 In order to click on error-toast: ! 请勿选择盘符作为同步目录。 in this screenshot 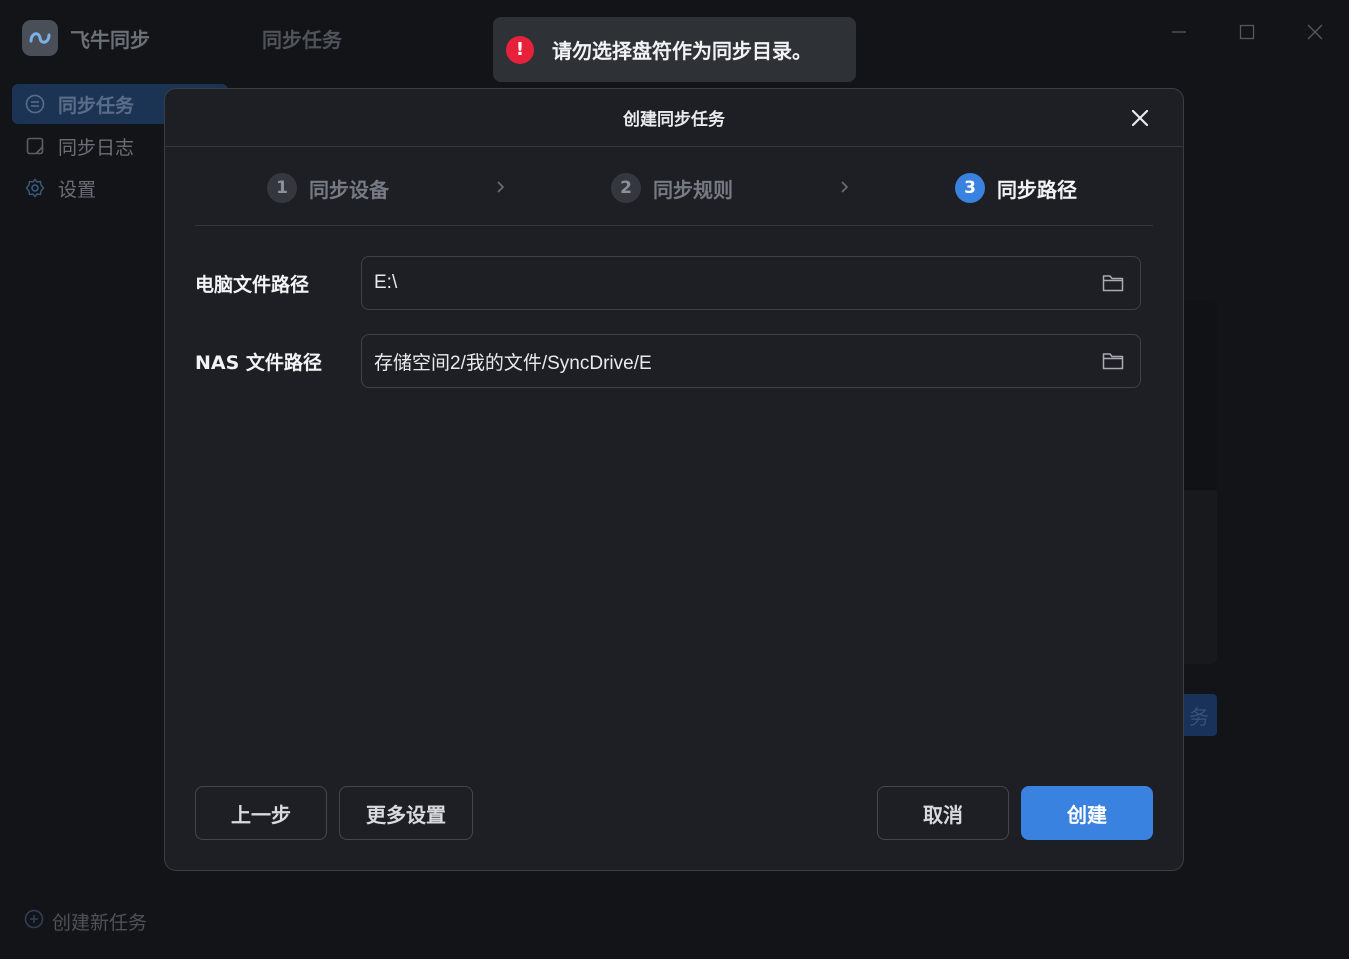, I will do `click(674, 49)`.